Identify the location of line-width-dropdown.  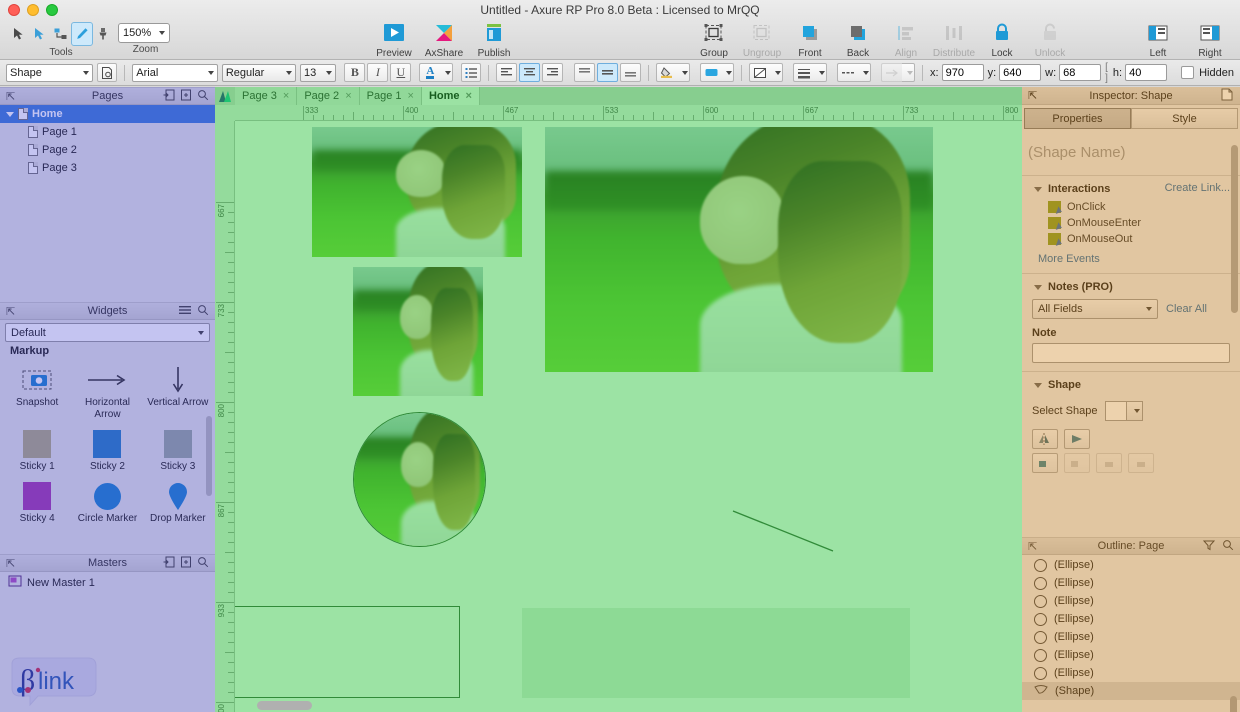
(821, 72).